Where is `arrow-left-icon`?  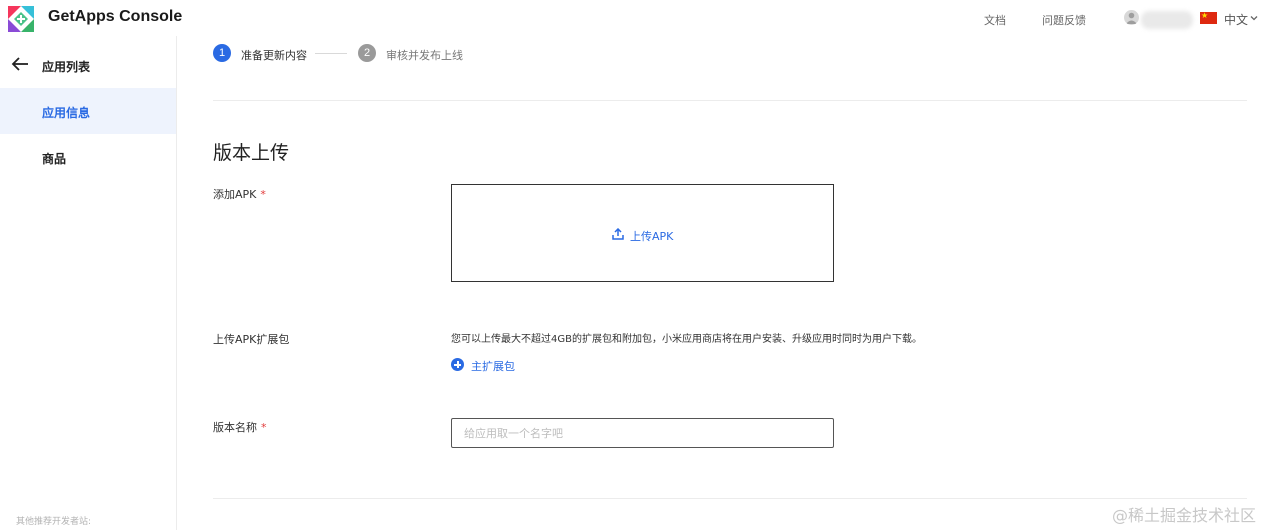
arrow-left-icon is located at coordinates (19, 64).